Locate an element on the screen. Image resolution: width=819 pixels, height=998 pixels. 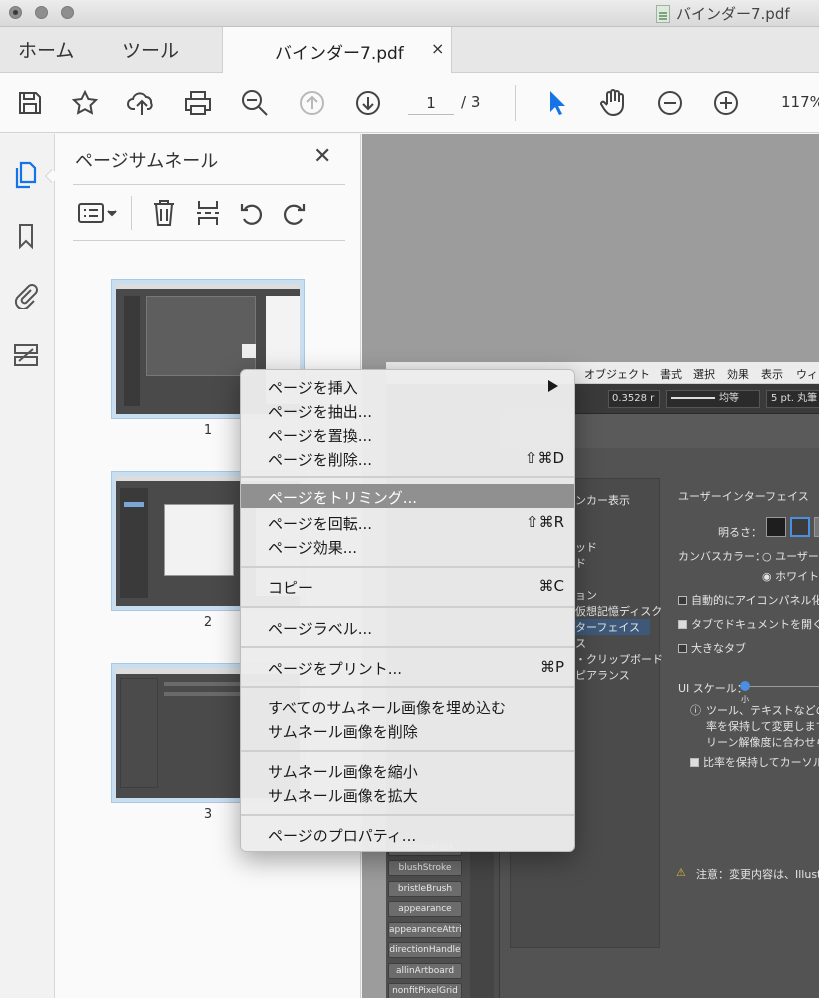
tab-close-icon: × is located at coordinates (437, 48).